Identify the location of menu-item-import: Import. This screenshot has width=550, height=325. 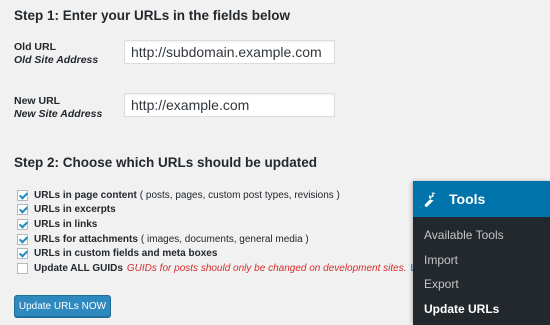
(481, 260).